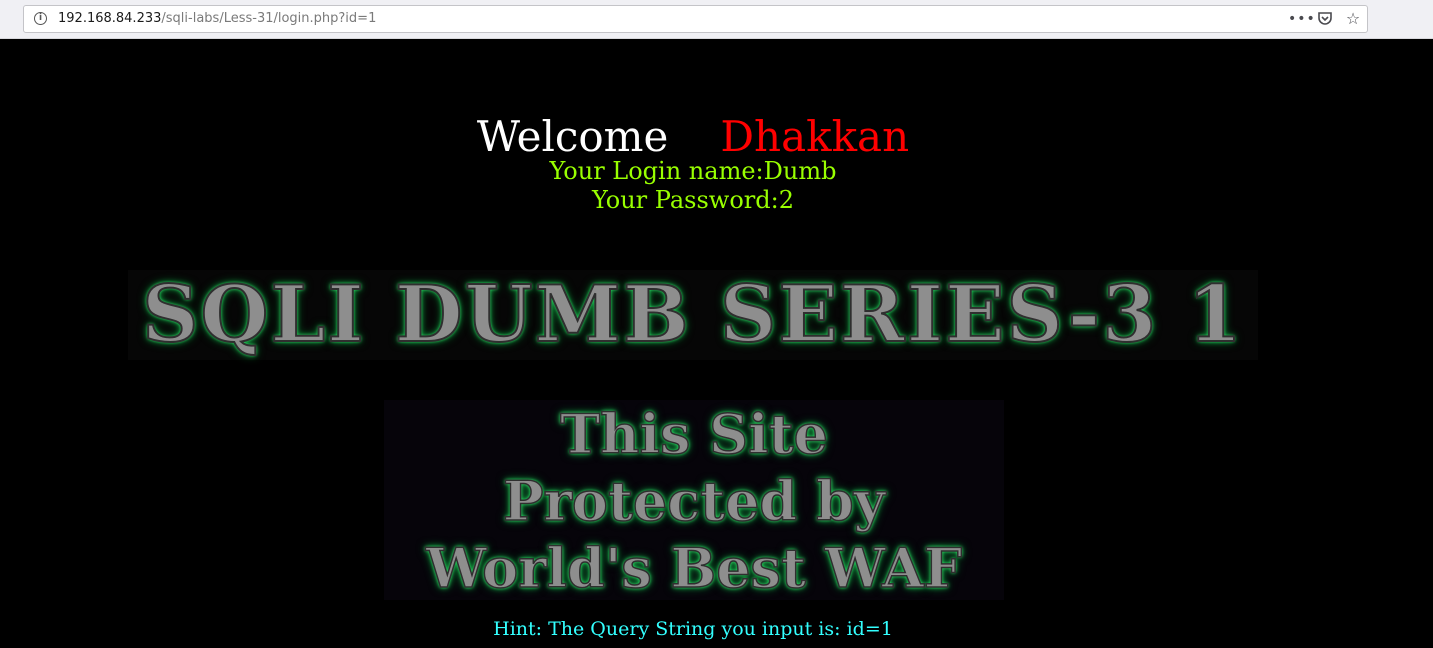  I want to click on url-host: 192.168.84.233, so click(110, 18).